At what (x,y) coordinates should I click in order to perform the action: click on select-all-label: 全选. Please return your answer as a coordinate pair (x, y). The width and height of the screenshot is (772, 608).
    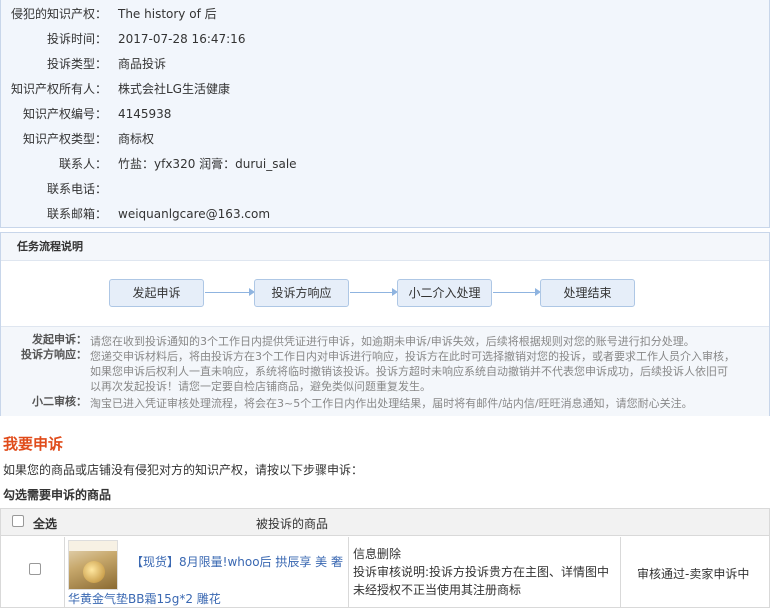
    Looking at the image, I should click on (45, 523).